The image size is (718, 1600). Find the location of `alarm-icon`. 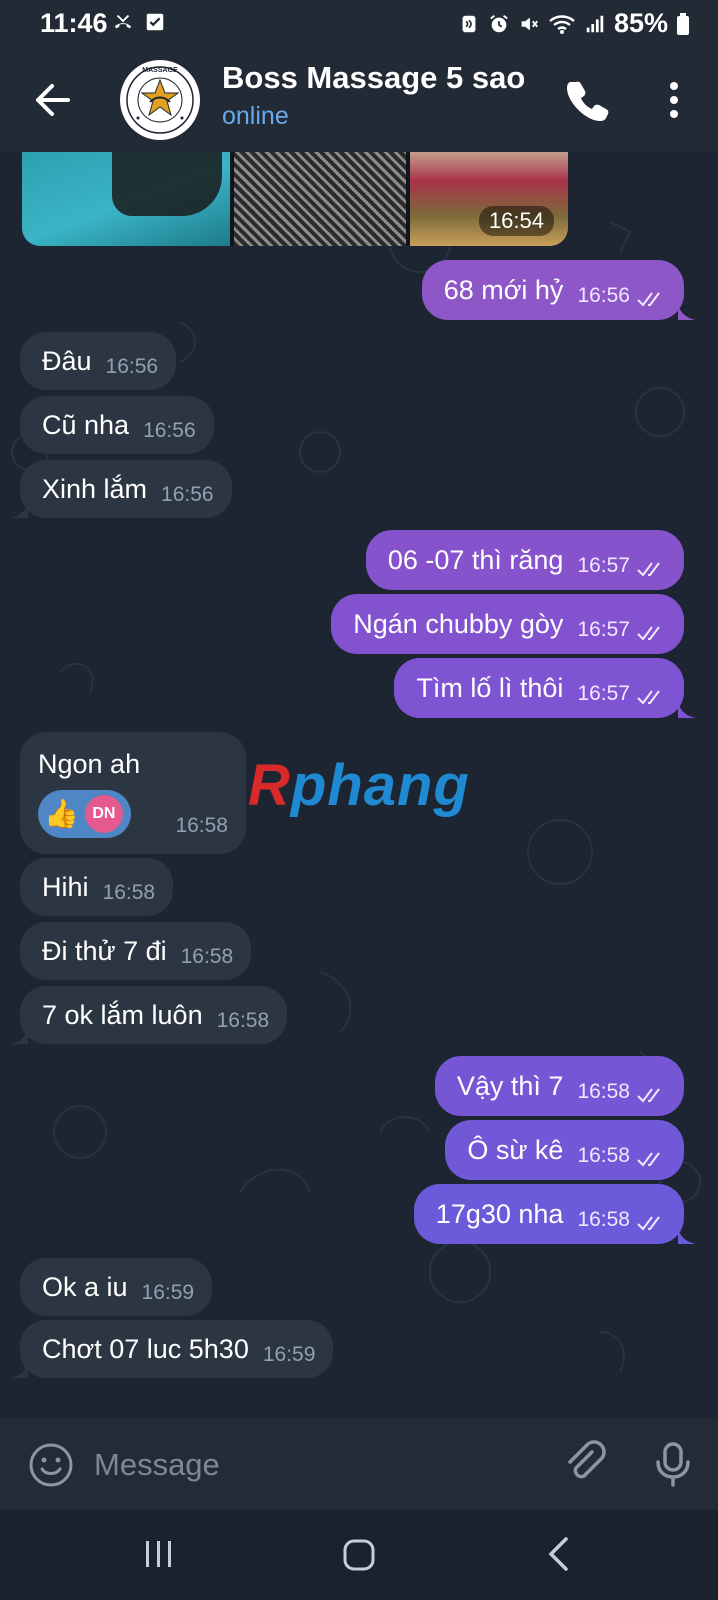

alarm-icon is located at coordinates (499, 23).